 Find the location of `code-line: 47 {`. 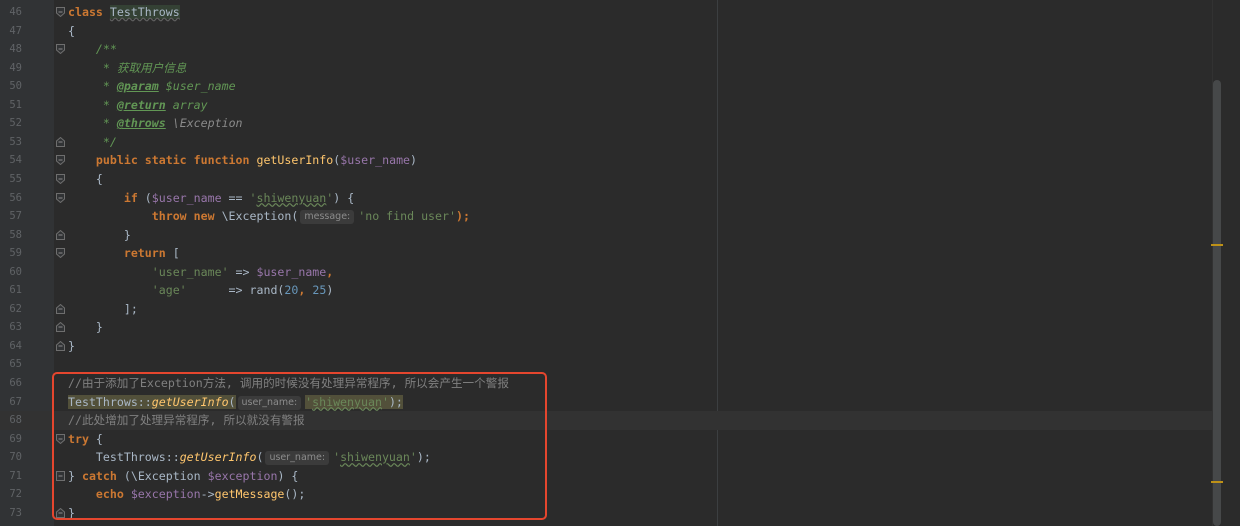

code-line: 47 { is located at coordinates (606, 31).